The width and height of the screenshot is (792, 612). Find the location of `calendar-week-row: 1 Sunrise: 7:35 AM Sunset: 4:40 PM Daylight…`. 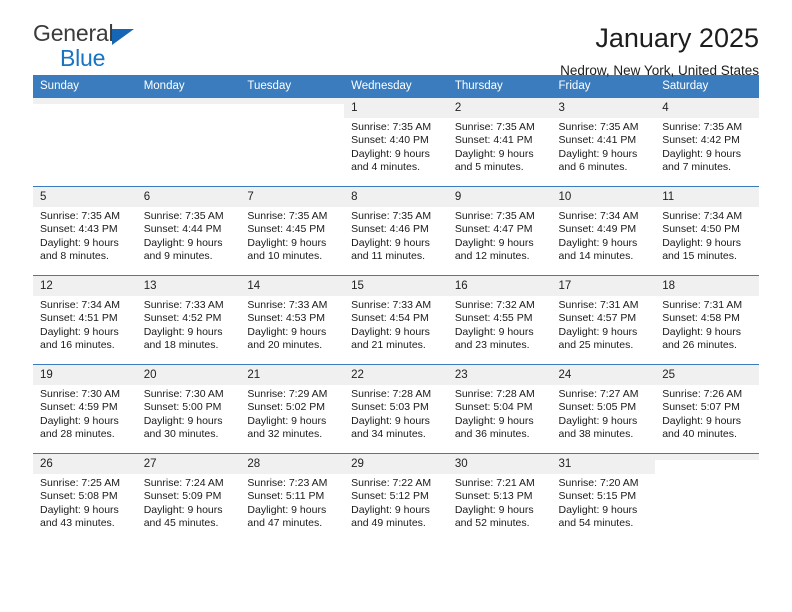

calendar-week-row: 1 Sunrise: 7:35 AM Sunset: 4:40 PM Daylight… is located at coordinates (396, 142).